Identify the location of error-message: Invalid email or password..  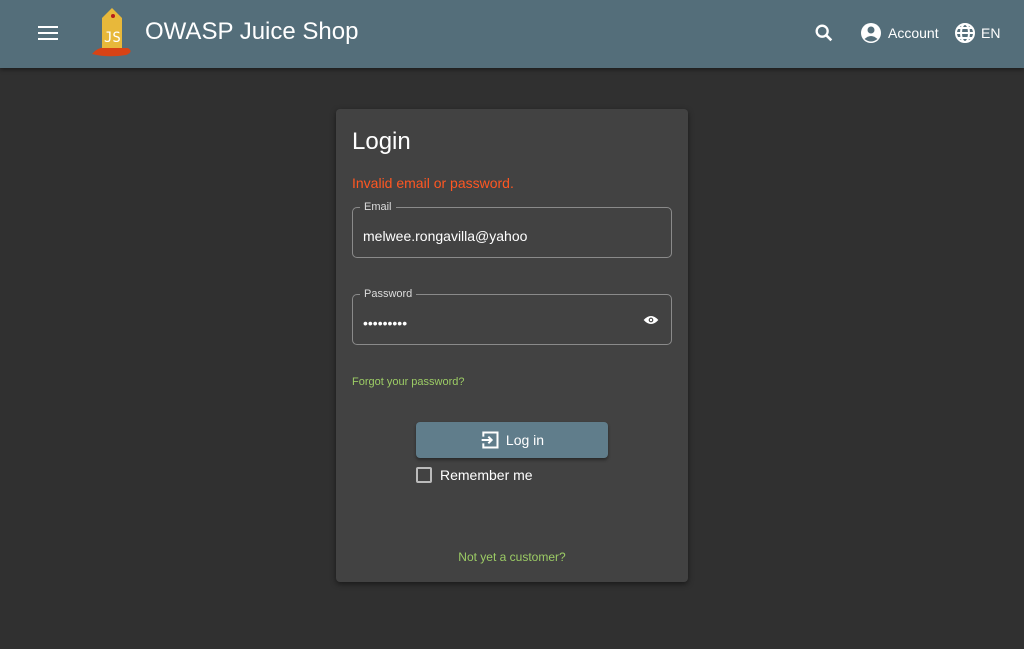
(433, 183).